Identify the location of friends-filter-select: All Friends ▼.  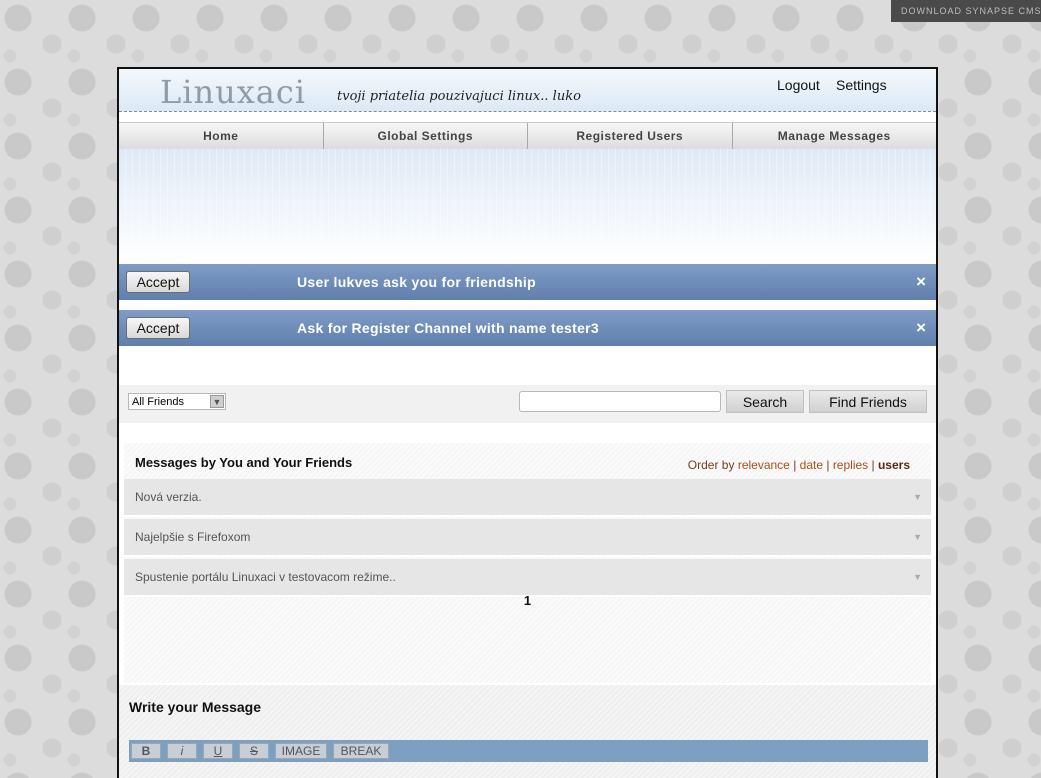
(177, 401).